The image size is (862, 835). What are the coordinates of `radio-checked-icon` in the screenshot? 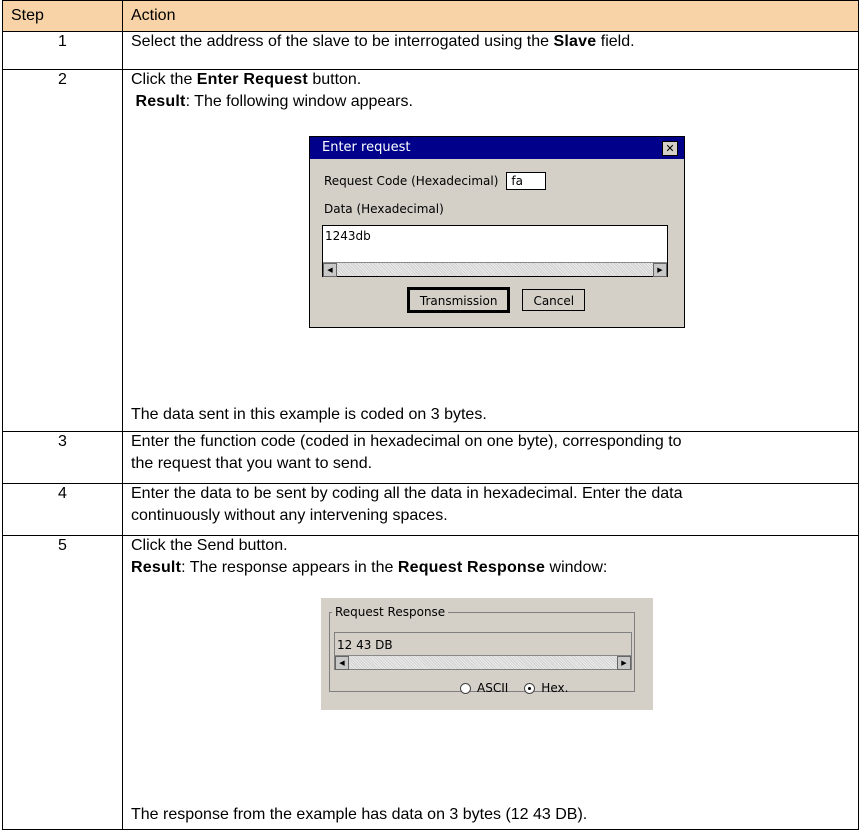 It's located at (530, 688).